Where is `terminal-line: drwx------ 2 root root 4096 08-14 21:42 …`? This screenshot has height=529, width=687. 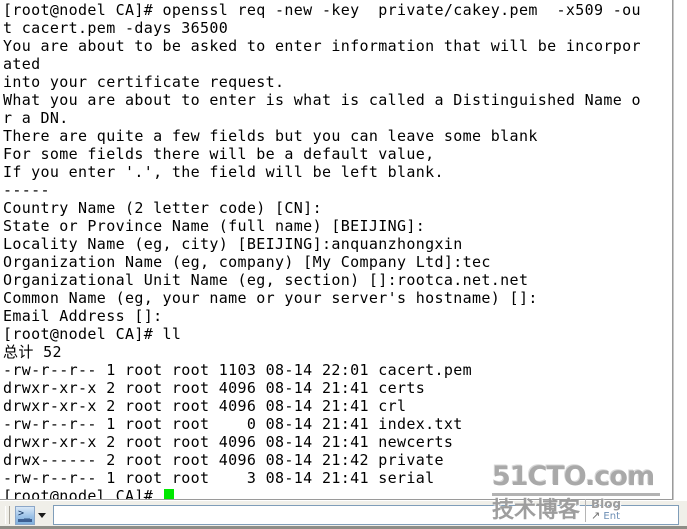 terminal-line: drwx------ 2 root root 4096 08-14 21:42 … is located at coordinates (223, 460).